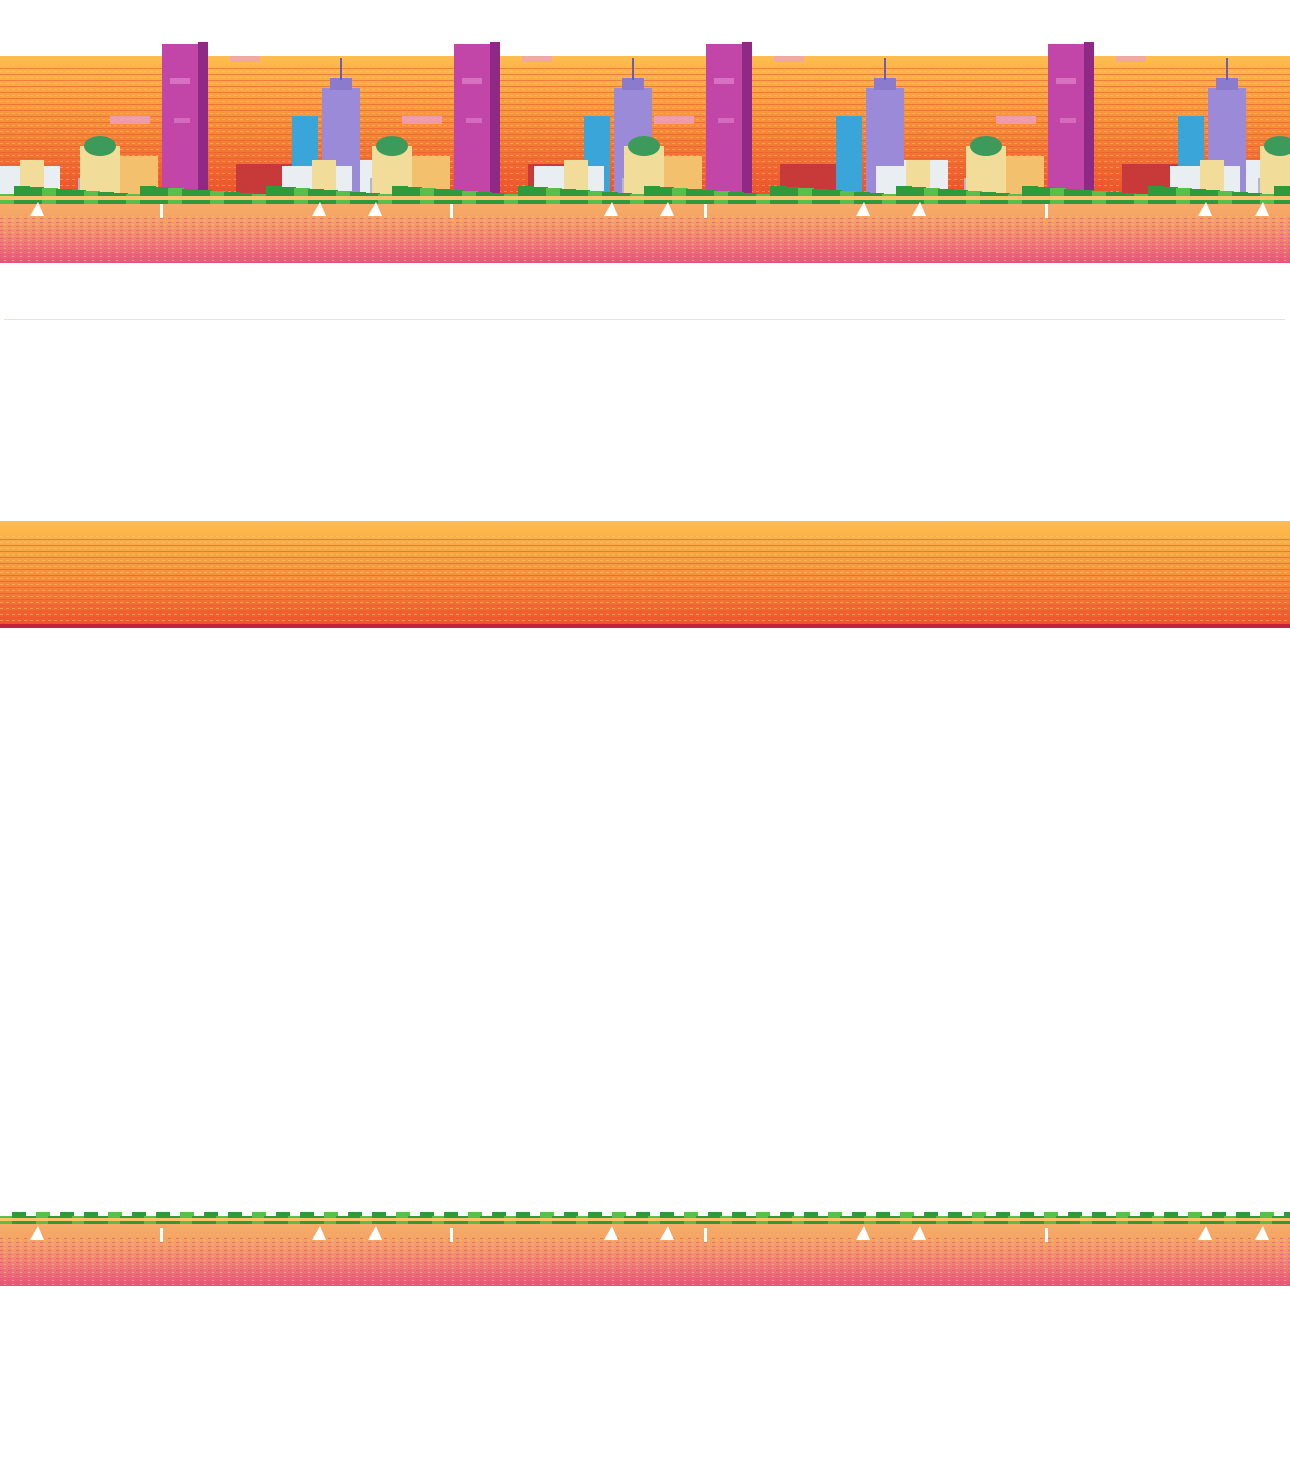  What do you see at coordinates (849, 156) in the screenshot?
I see `blue-tower` at bounding box center [849, 156].